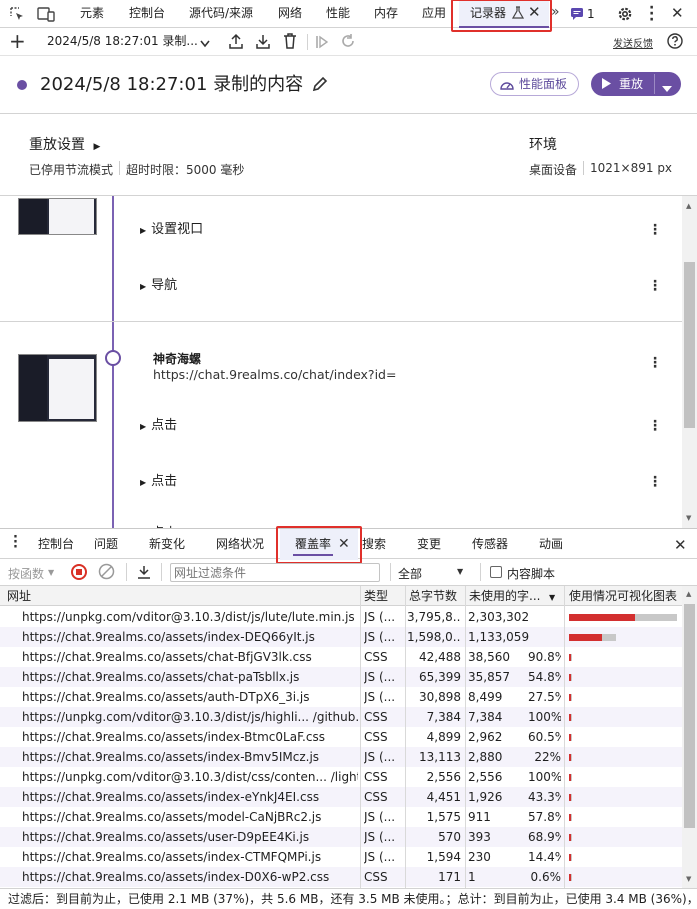 This screenshot has height=909, width=697. What do you see at coordinates (429, 544) in the screenshot?
I see `drawer-tab-changes: 变更` at bounding box center [429, 544].